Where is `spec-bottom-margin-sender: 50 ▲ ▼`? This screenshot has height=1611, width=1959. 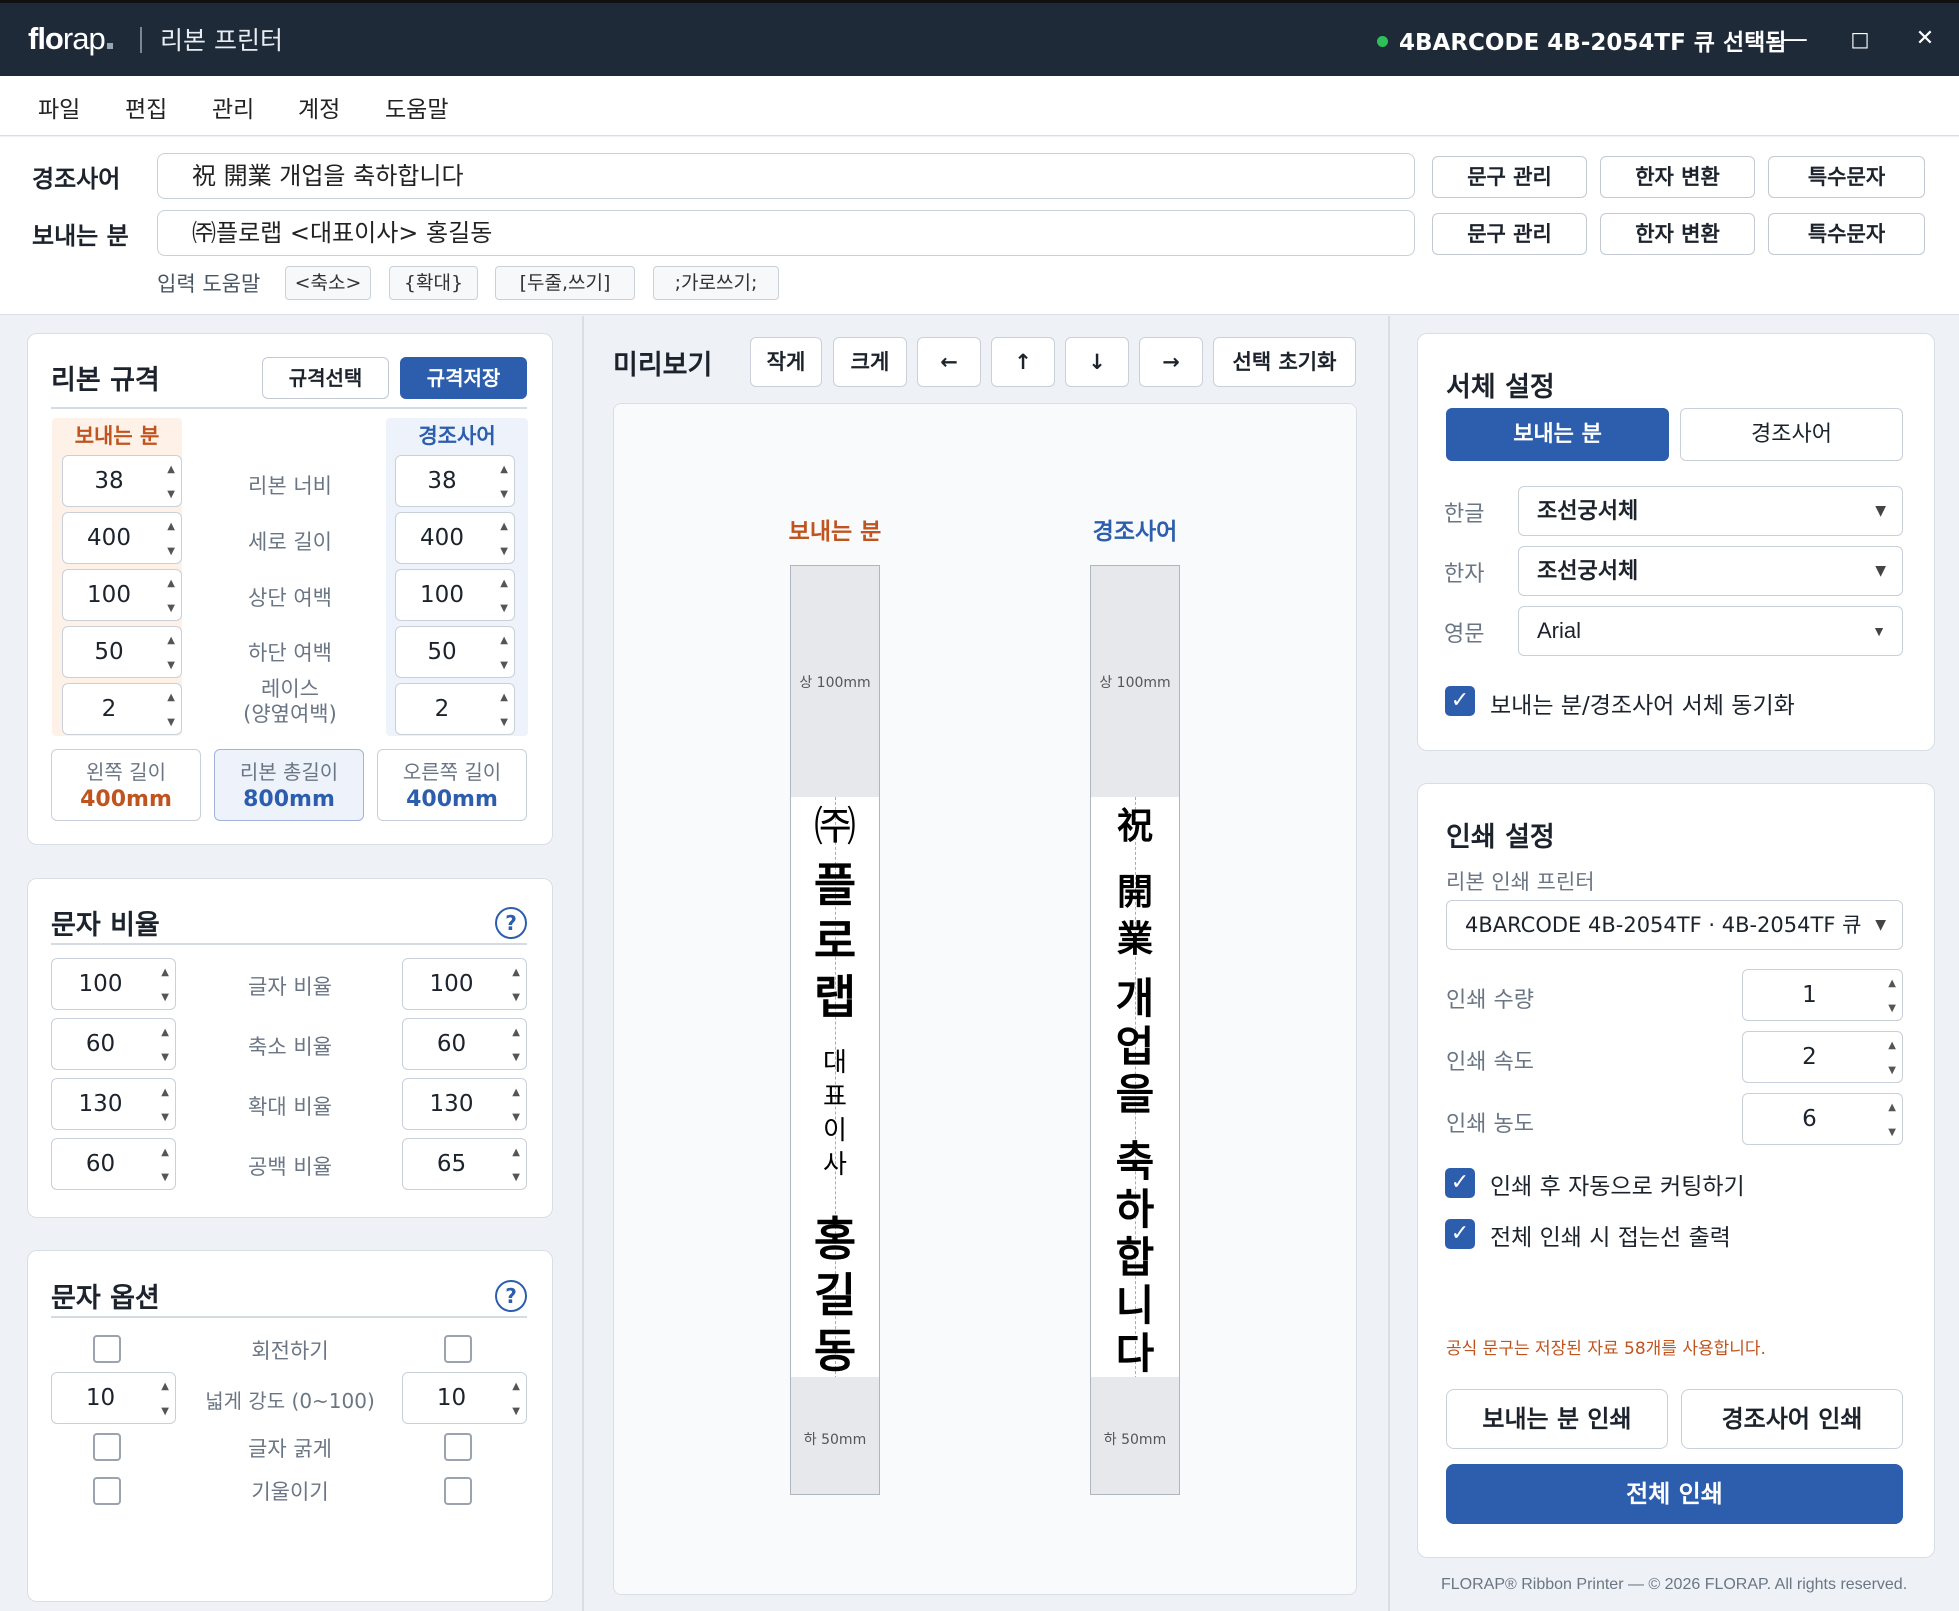
spec-bottom-margin-sender: 50 ▲ ▼ is located at coordinates (122, 652).